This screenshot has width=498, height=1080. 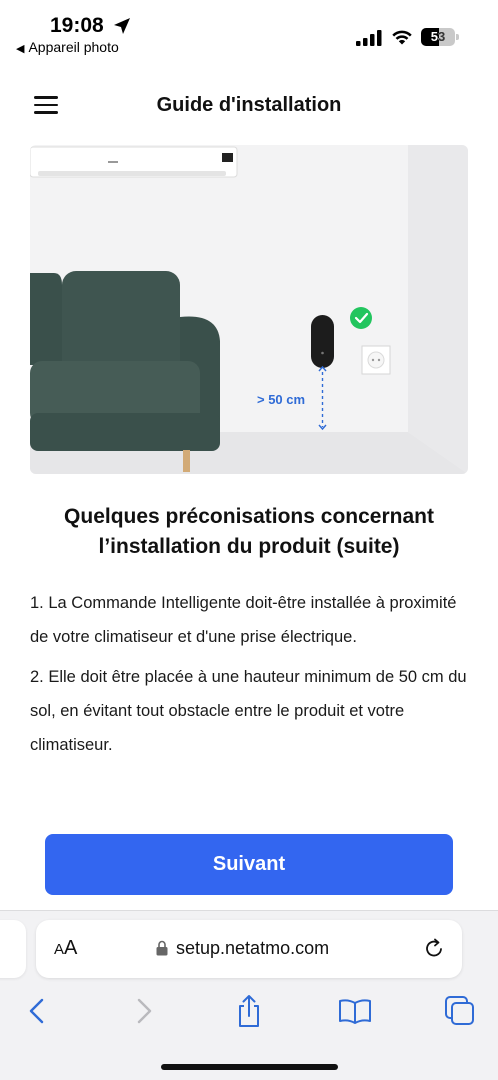 I want to click on check-icon, so click(x=361, y=318).